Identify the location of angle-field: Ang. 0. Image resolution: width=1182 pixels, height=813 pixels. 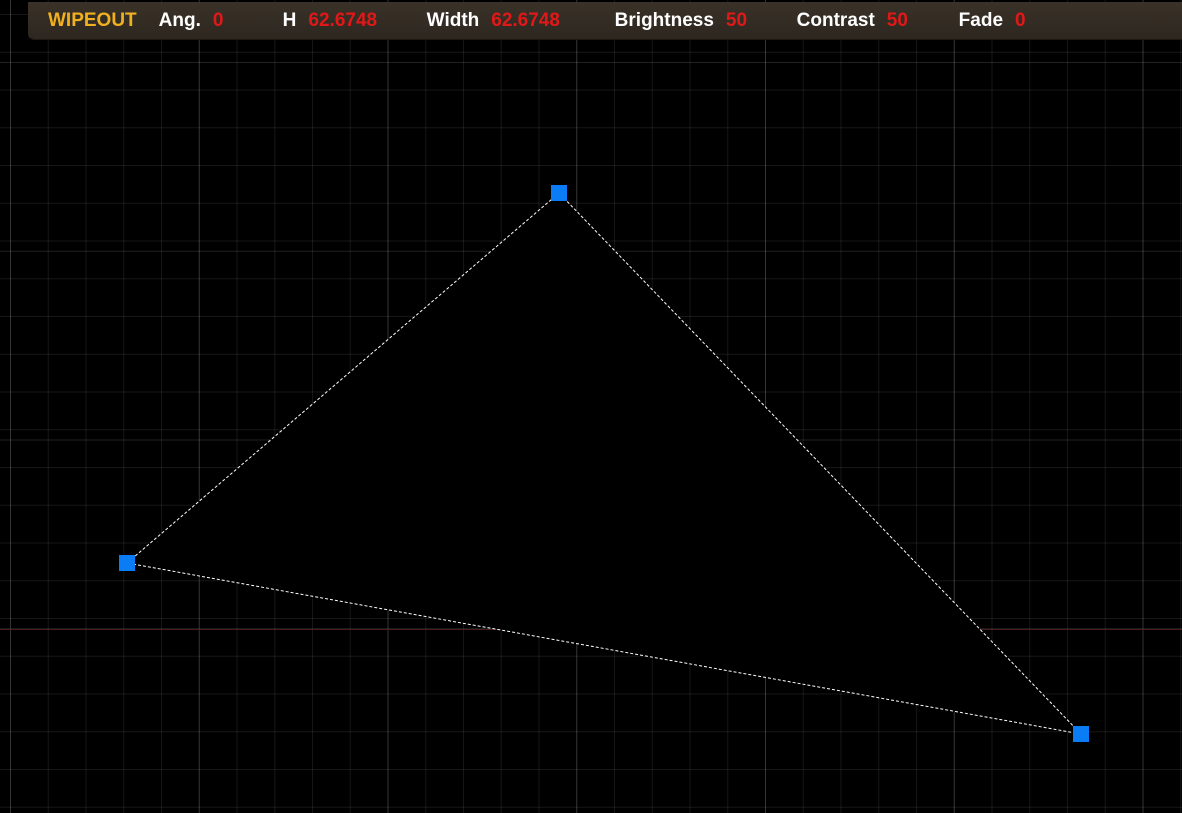
(221, 21).